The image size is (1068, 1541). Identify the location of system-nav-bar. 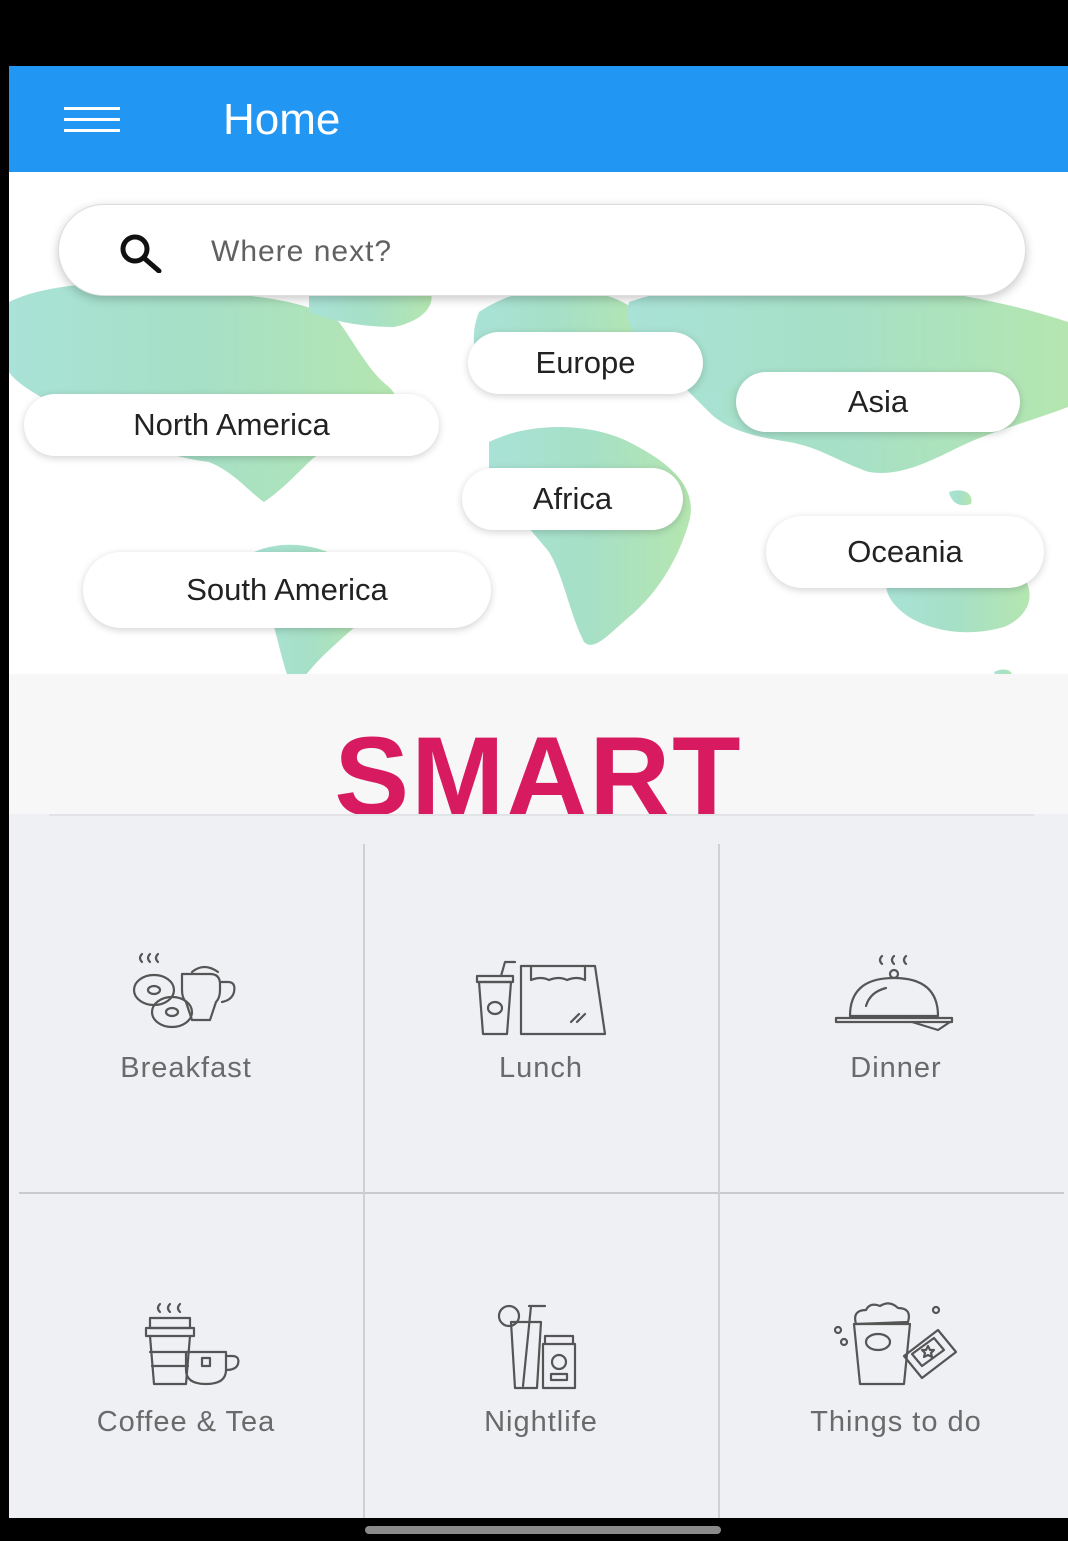
(534, 1529).